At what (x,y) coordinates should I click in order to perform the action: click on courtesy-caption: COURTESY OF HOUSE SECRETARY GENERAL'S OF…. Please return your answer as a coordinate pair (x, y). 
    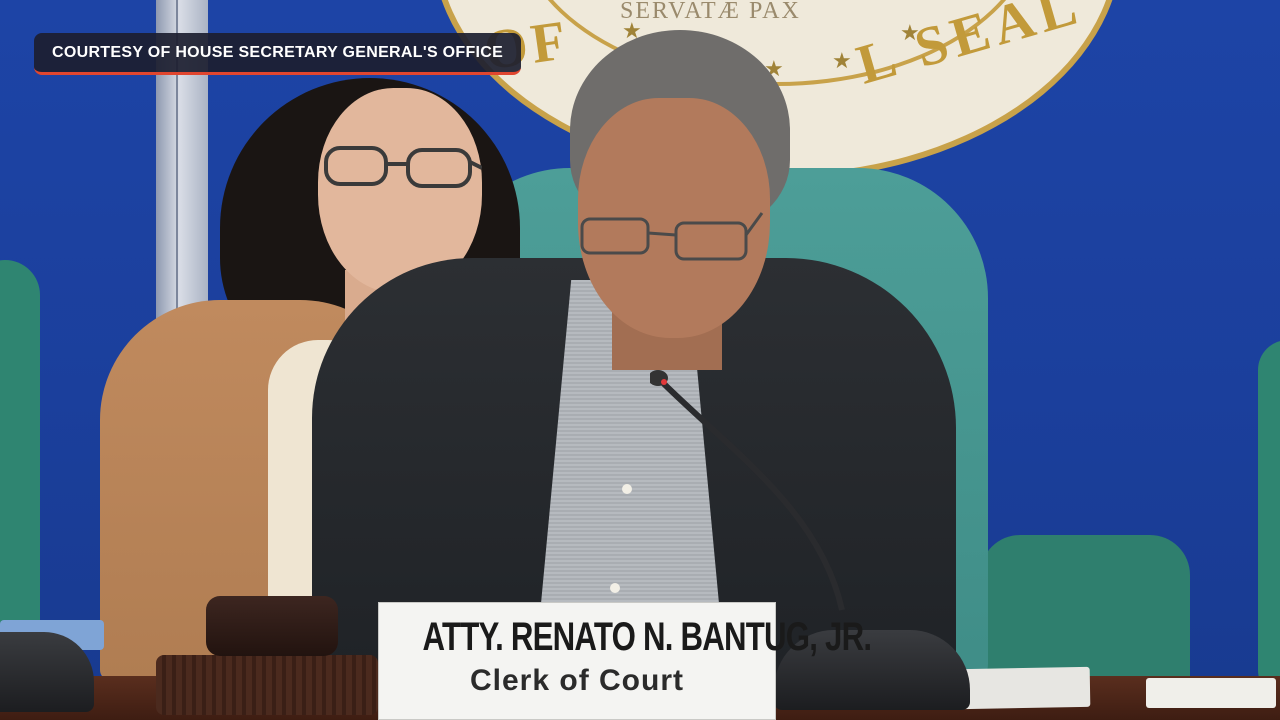
    Looking at the image, I should click on (278, 54).